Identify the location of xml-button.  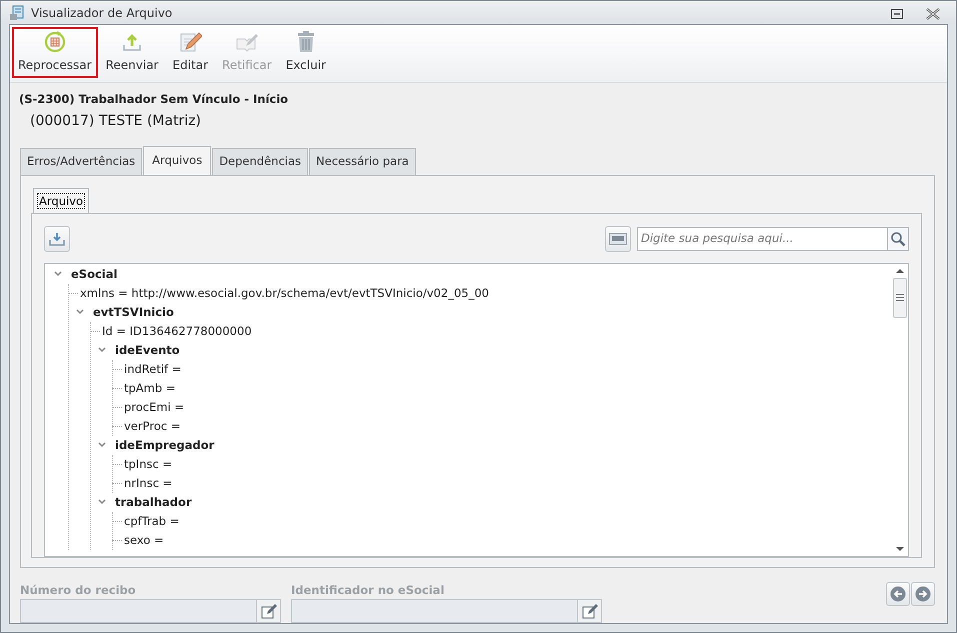
(618, 239).